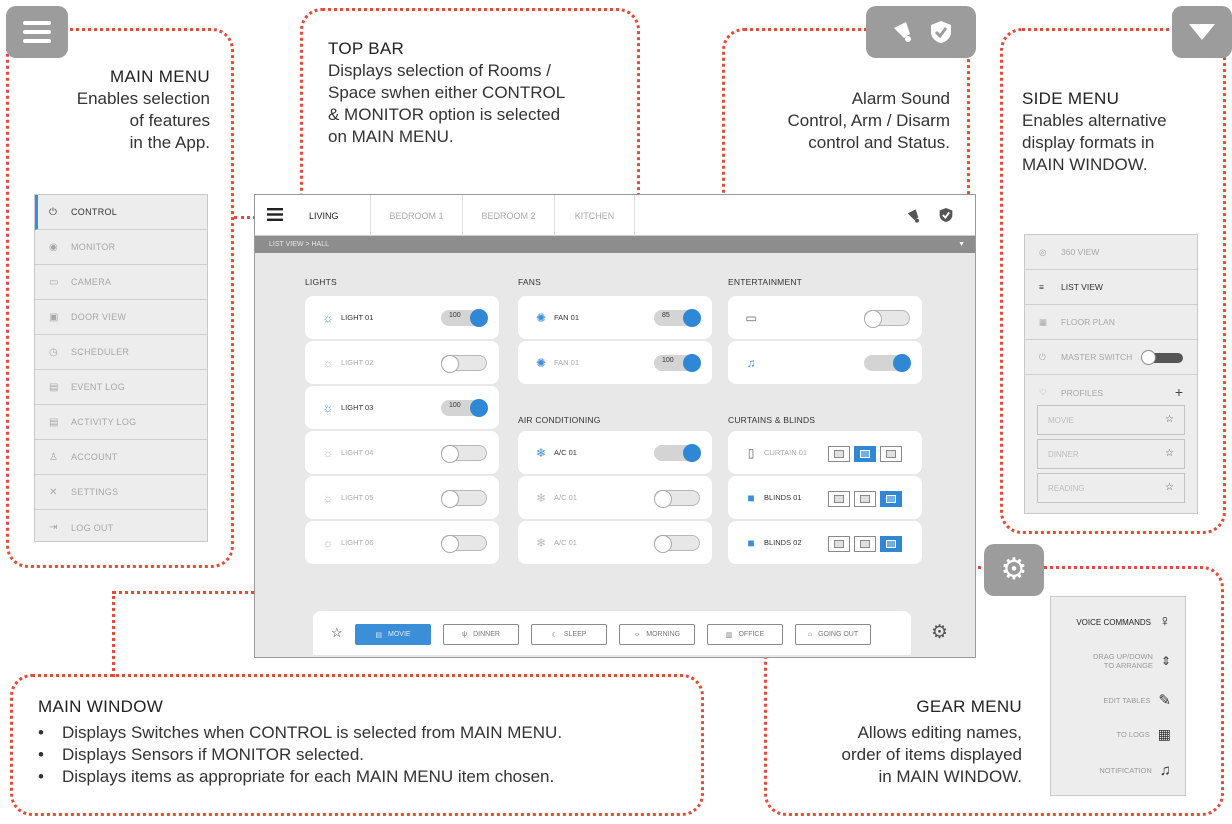 This screenshot has height=824, width=1232. What do you see at coordinates (657, 634) in the screenshot?
I see `scene-morning-button: ☼ MORNING` at bounding box center [657, 634].